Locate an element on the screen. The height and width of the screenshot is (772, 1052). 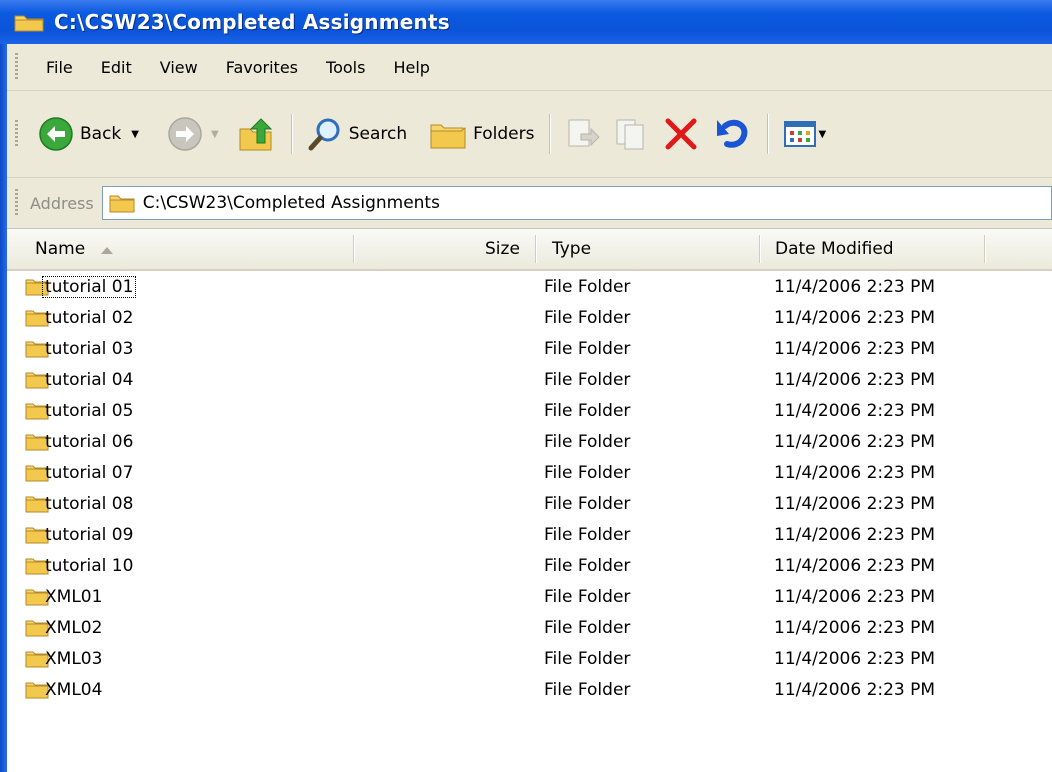
move-to-button is located at coordinates (583, 134).